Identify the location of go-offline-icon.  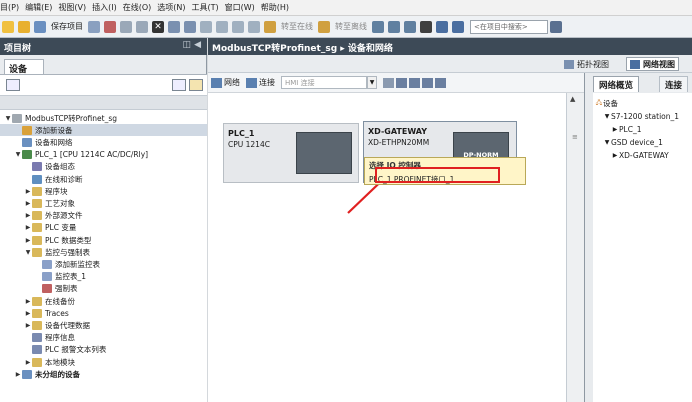
(324, 26).